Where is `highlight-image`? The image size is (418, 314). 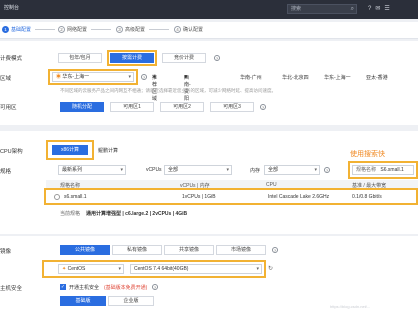
highlight-image is located at coordinates (154, 269).